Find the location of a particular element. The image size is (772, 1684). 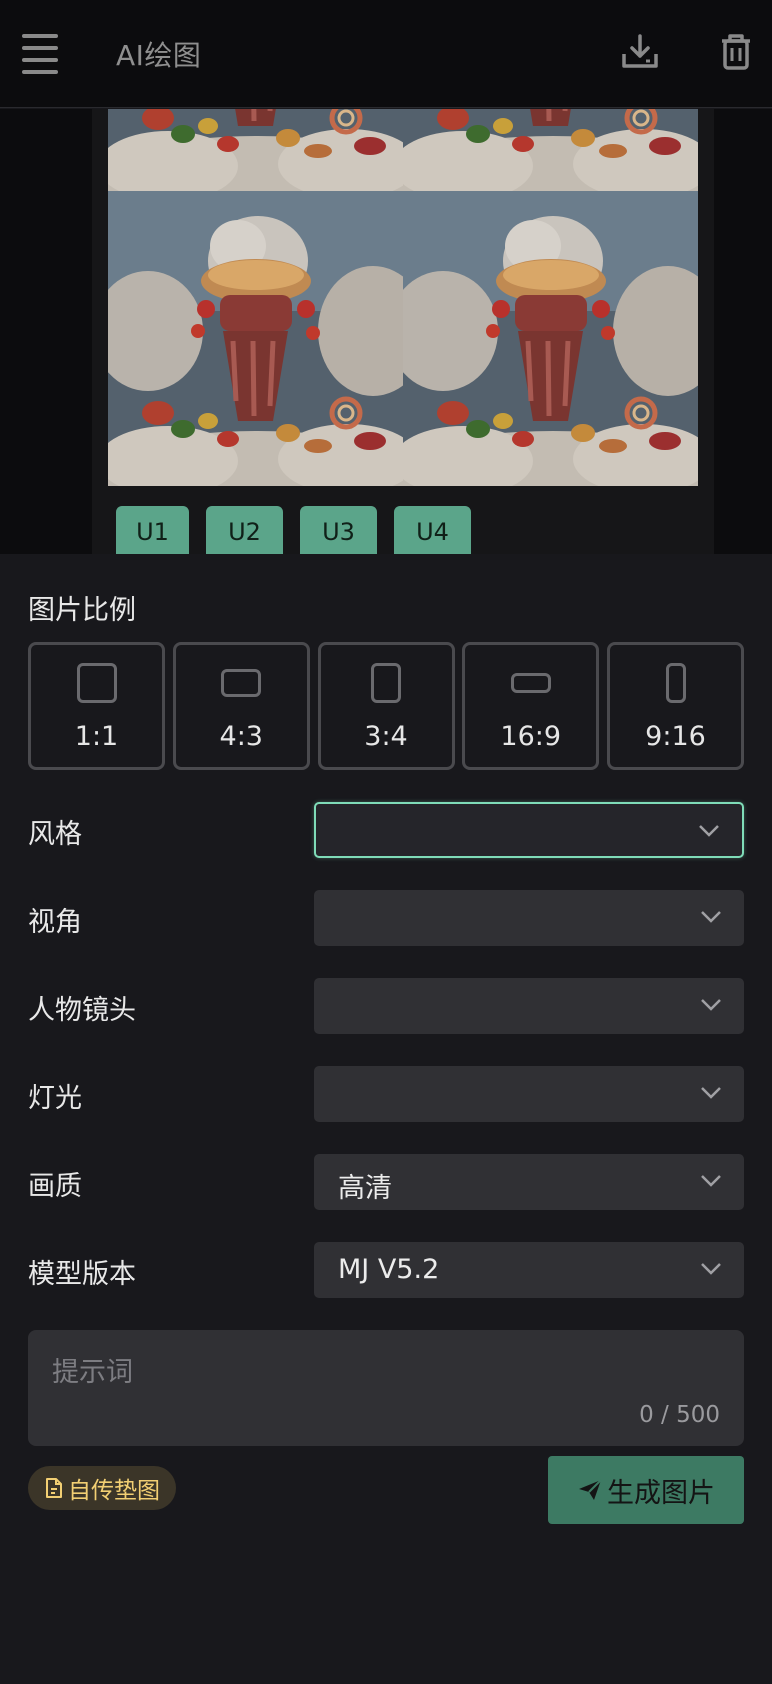

ratio-option-4-3: 4:3 is located at coordinates (241, 706).